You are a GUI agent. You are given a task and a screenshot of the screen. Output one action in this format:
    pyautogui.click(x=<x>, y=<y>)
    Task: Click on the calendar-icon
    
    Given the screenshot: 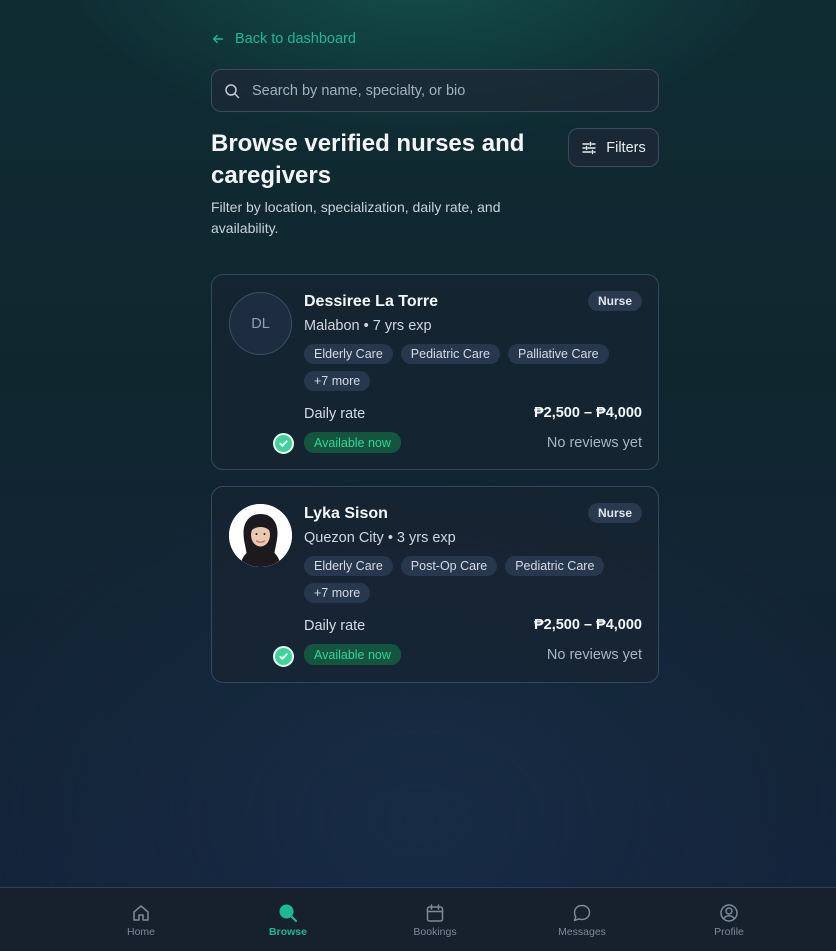 What is the action you would take?
    pyautogui.click(x=435, y=913)
    